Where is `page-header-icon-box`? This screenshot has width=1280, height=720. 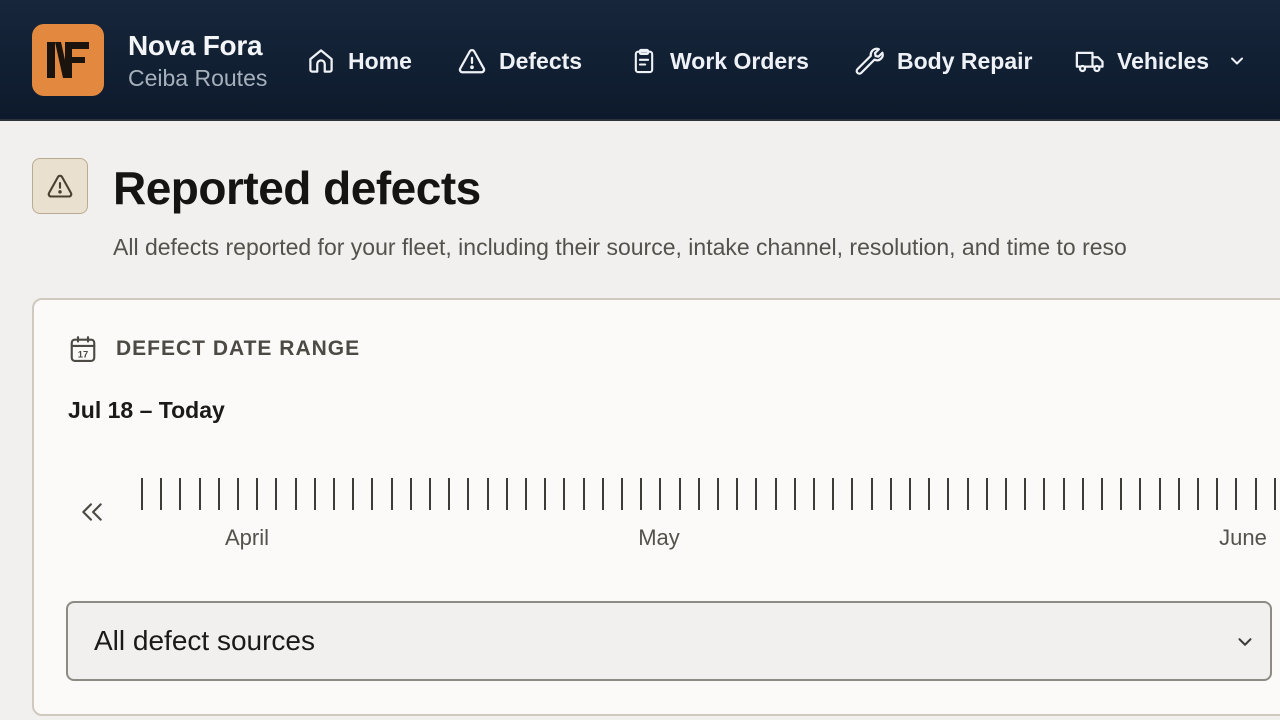 page-header-icon-box is located at coordinates (60, 186).